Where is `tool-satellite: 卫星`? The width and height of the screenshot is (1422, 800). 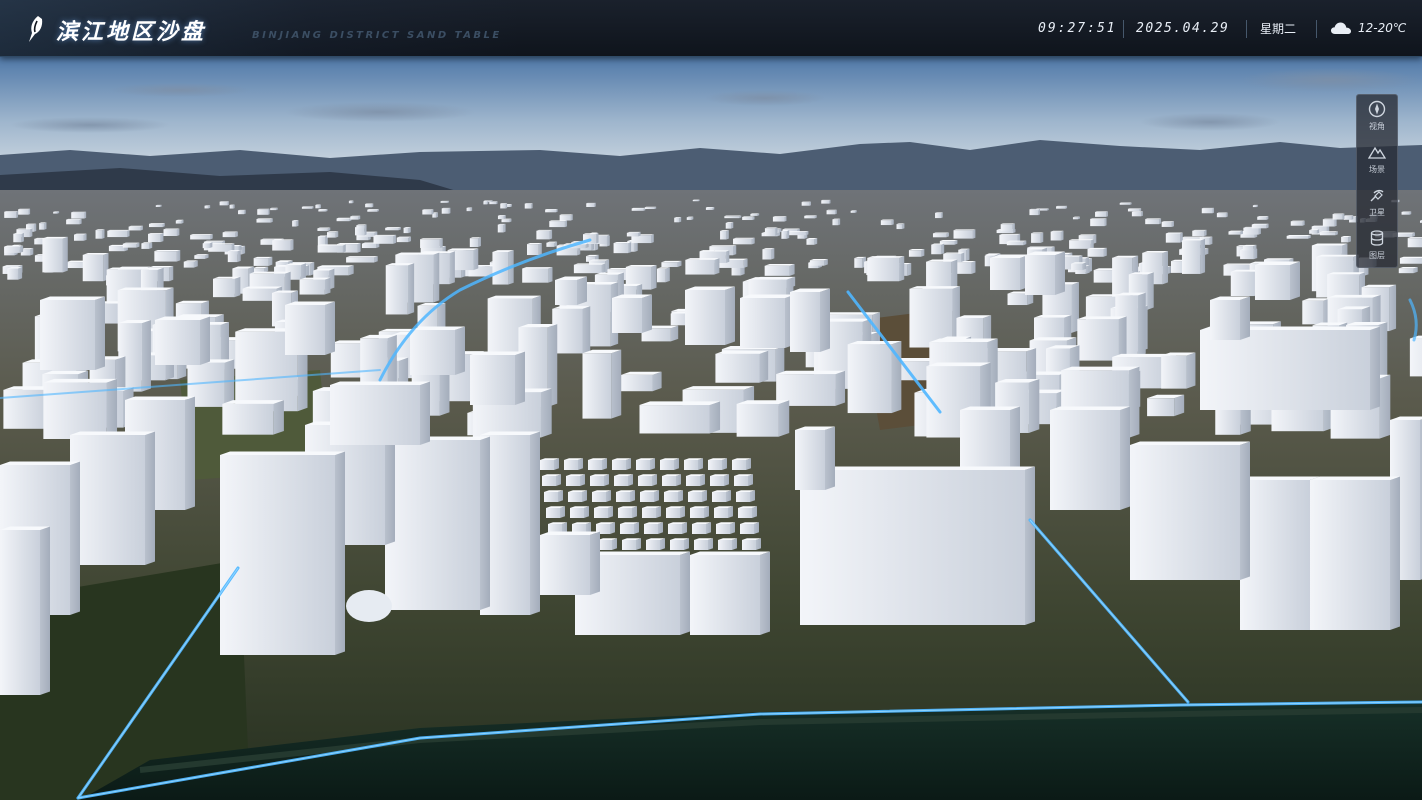
tool-satellite: 卫星 is located at coordinates (1377, 202).